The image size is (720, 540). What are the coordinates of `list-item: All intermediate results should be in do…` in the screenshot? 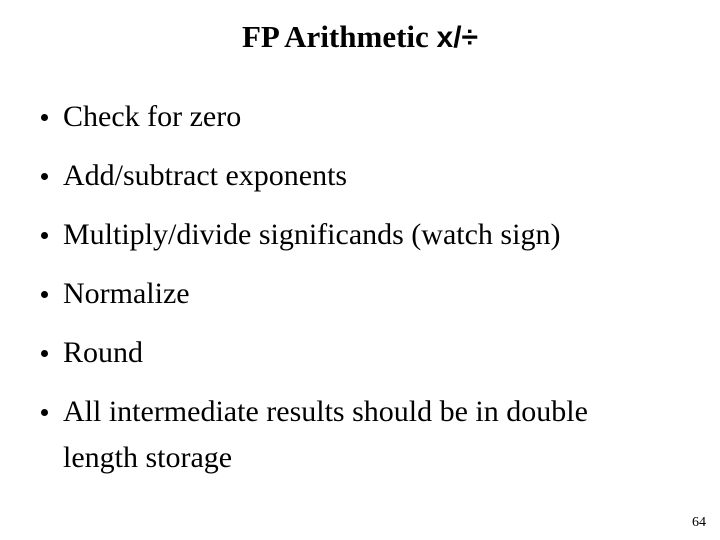 It's located at (346, 435).